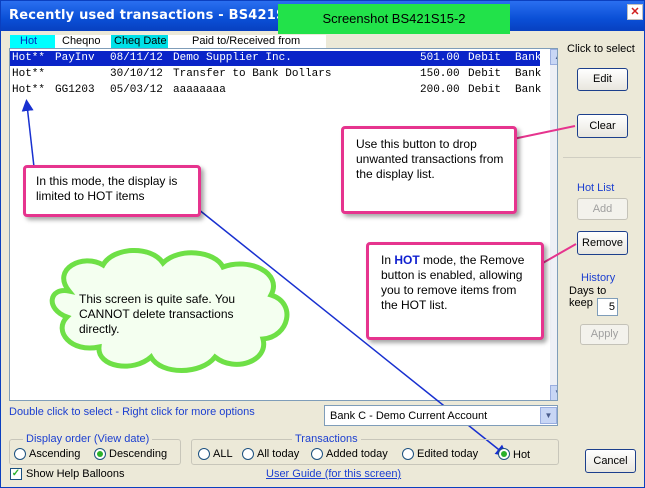  What do you see at coordinates (601, 49) in the screenshot?
I see `click-to-select-label: Click to select` at bounding box center [601, 49].